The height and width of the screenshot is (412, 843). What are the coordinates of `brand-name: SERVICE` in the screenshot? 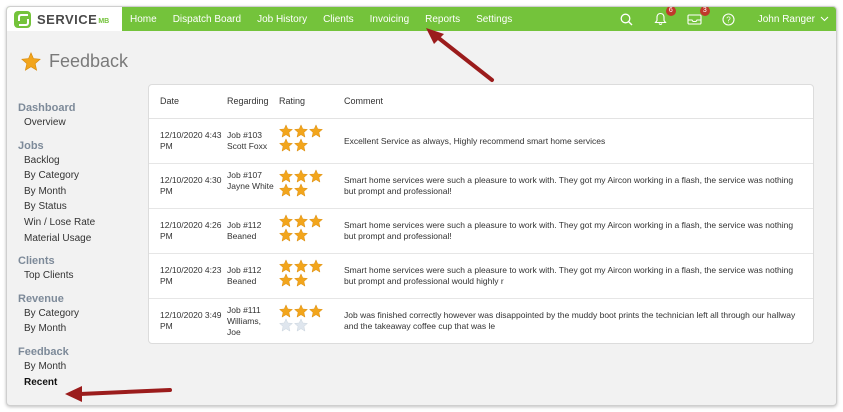 It's located at (67, 19).